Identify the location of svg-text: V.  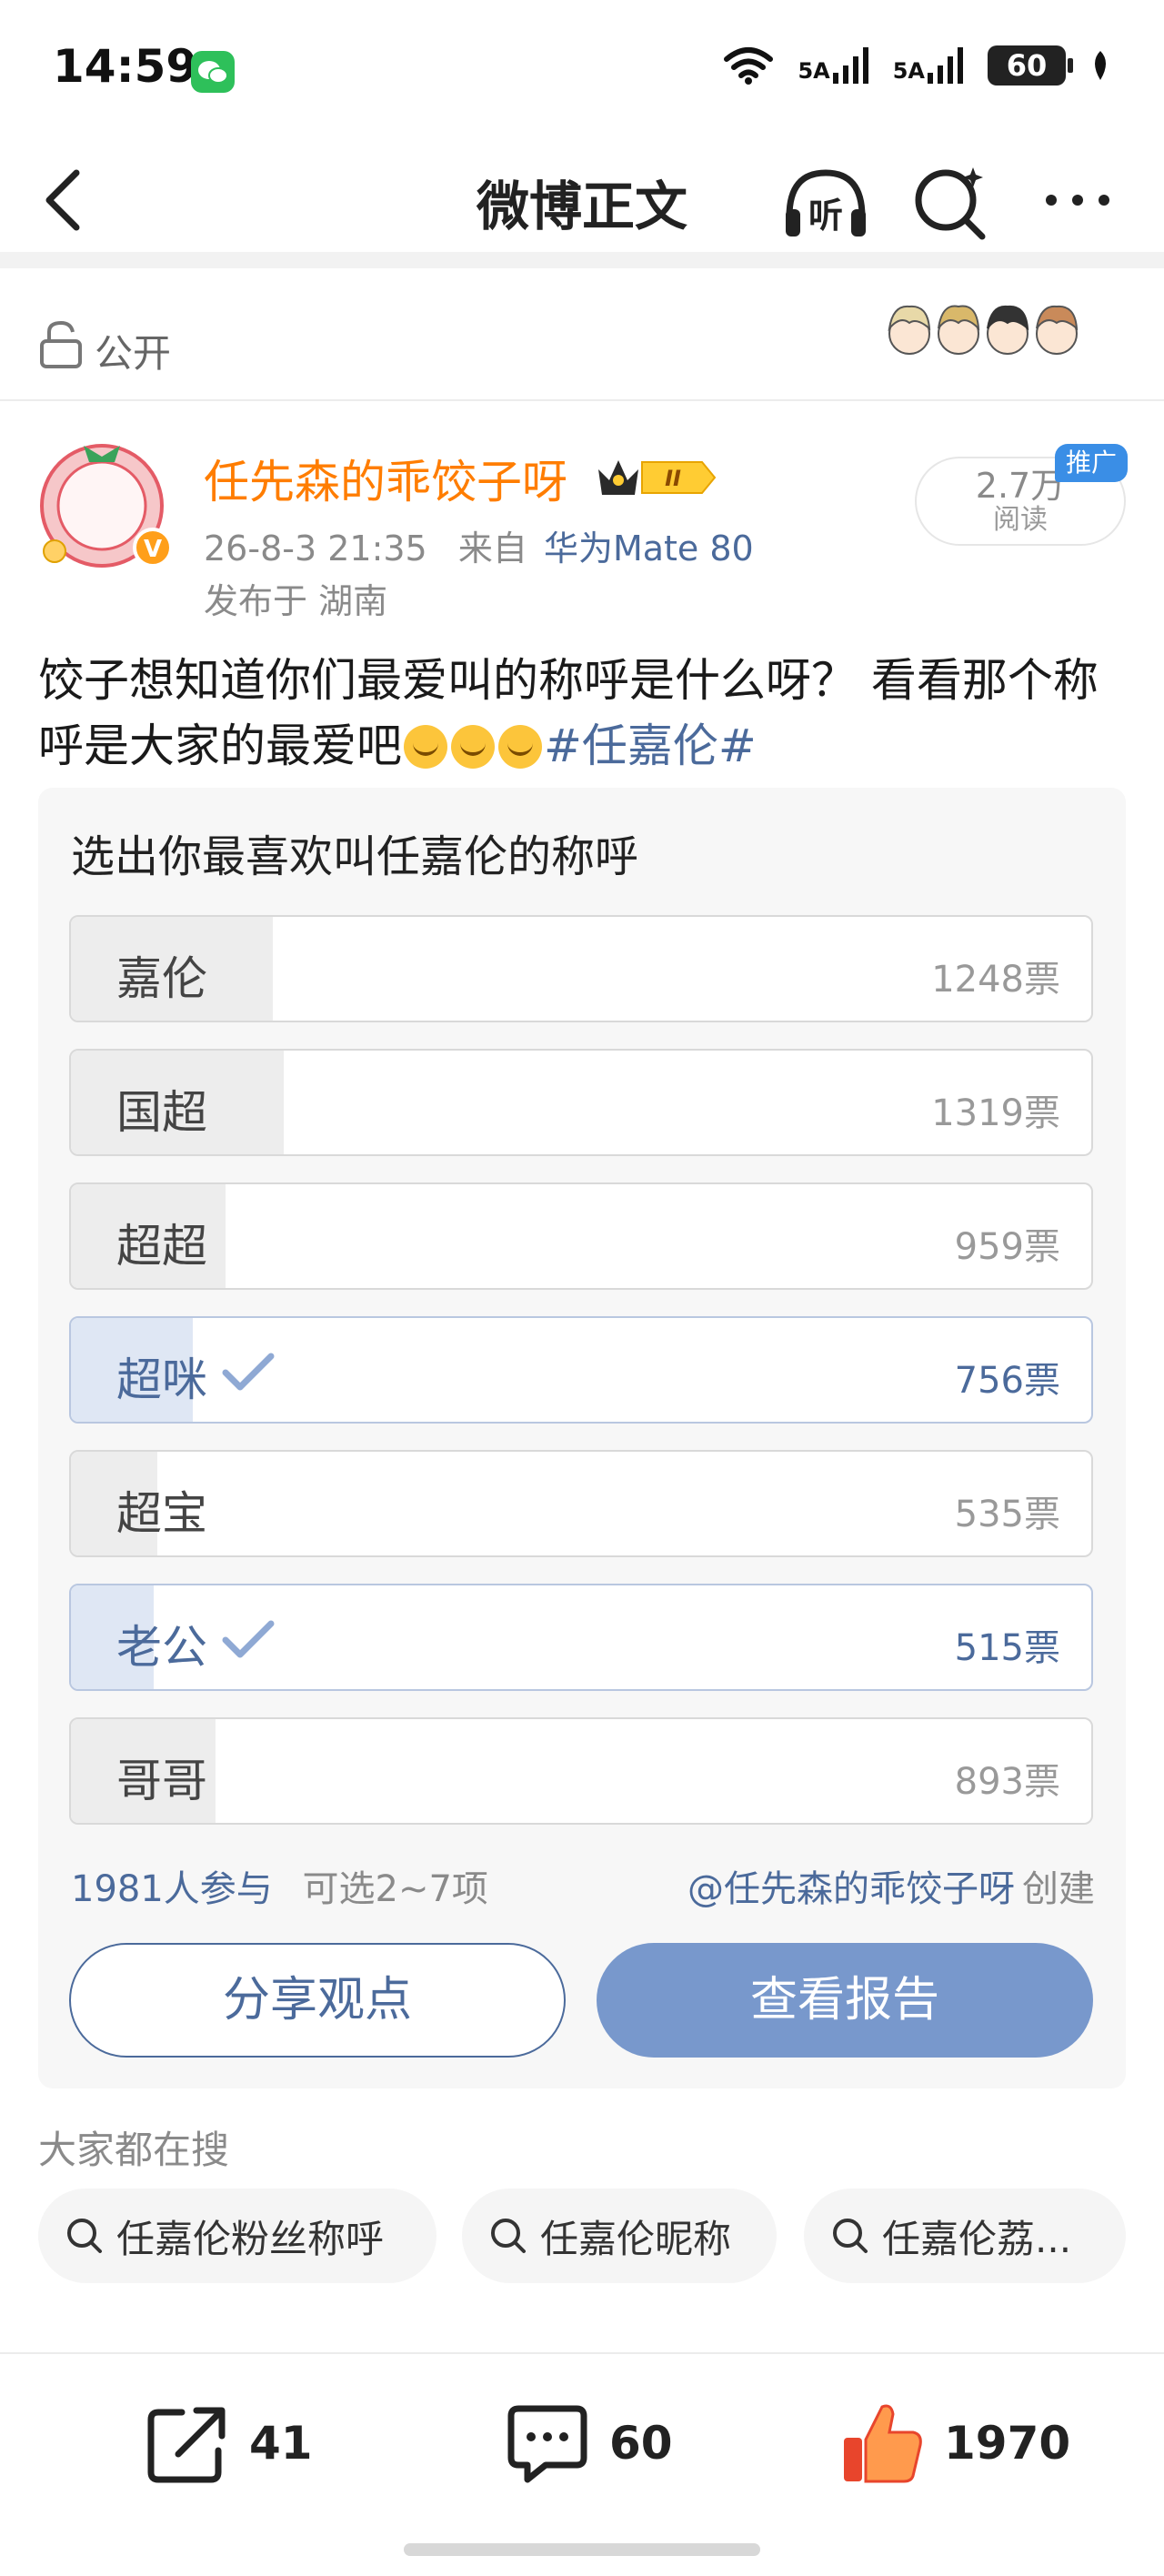
(153, 549).